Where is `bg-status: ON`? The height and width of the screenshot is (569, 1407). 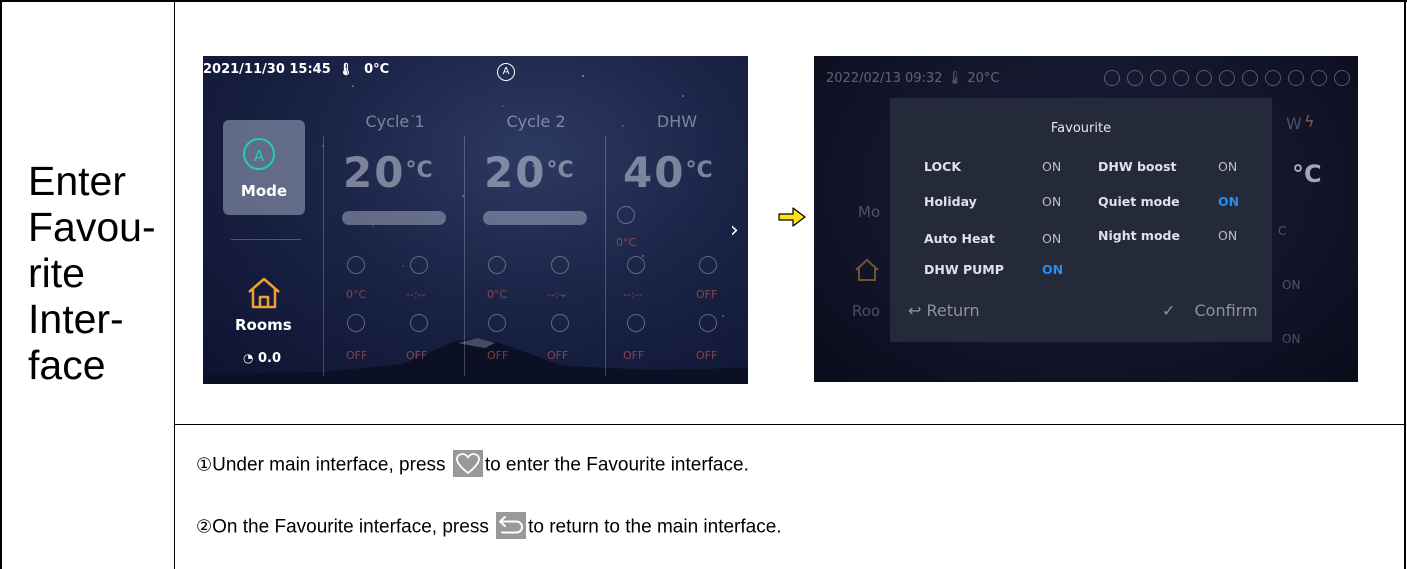 bg-status: ON is located at coordinates (1291, 285).